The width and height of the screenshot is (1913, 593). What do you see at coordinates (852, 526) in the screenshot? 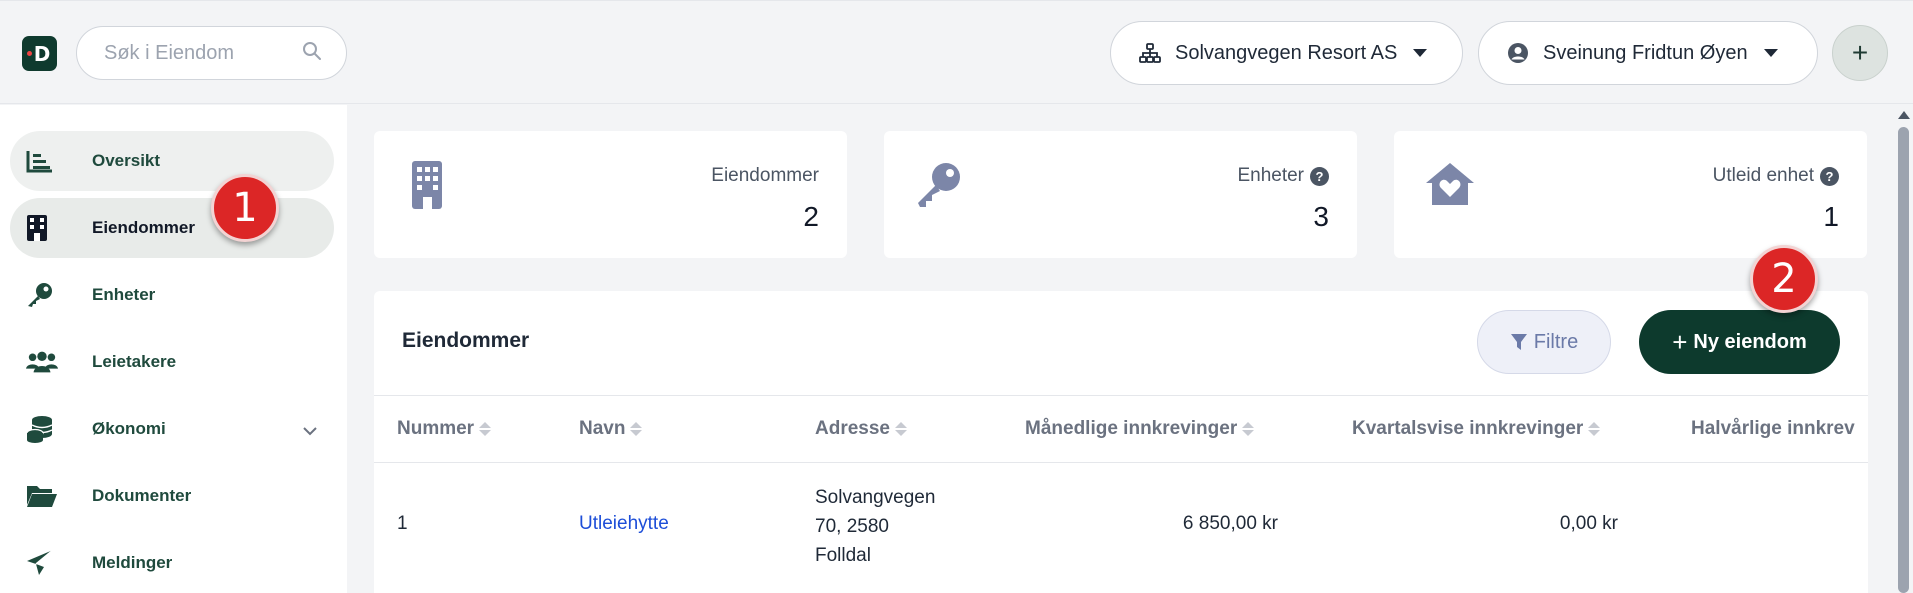
I see `address-line: 70, 2580` at bounding box center [852, 526].